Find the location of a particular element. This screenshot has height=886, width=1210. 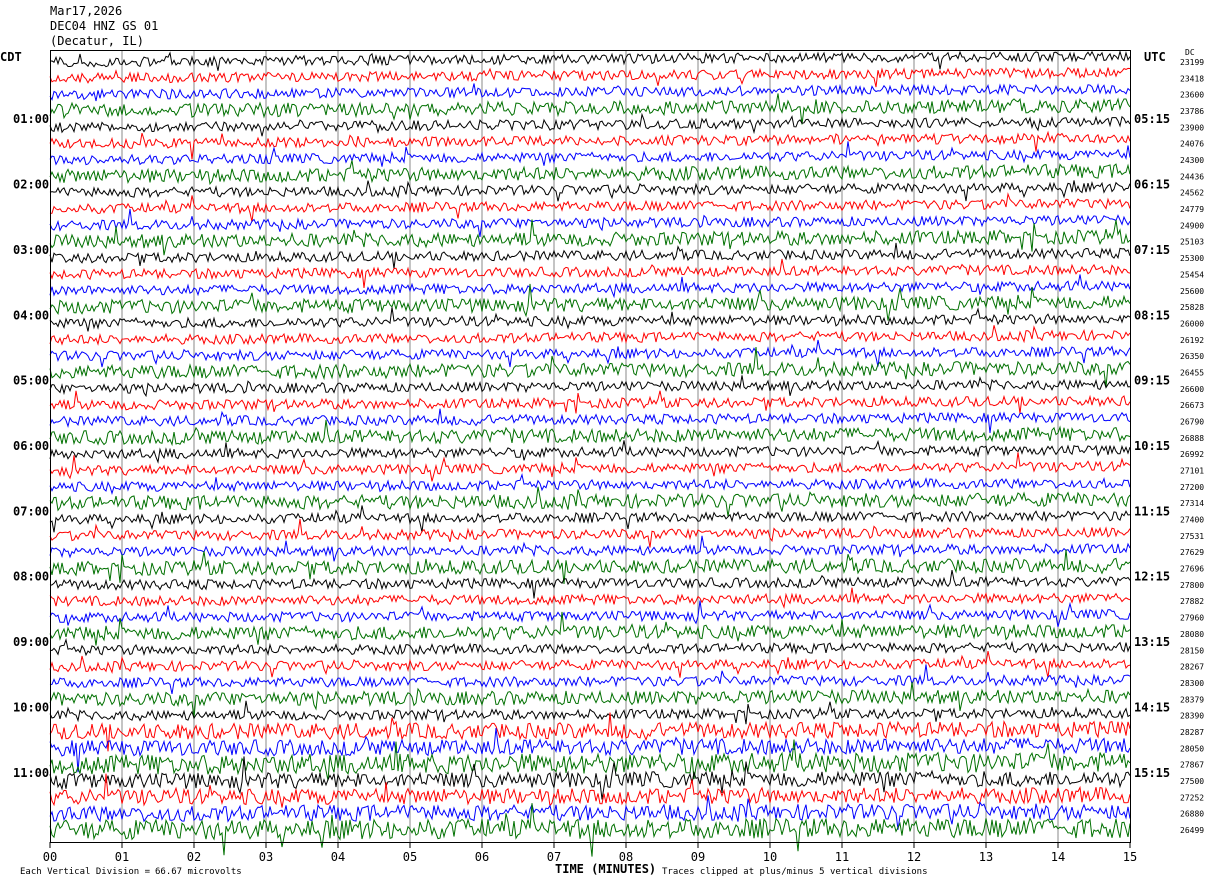

dc-offset-label: 27696 is located at coordinates (1192, 569).